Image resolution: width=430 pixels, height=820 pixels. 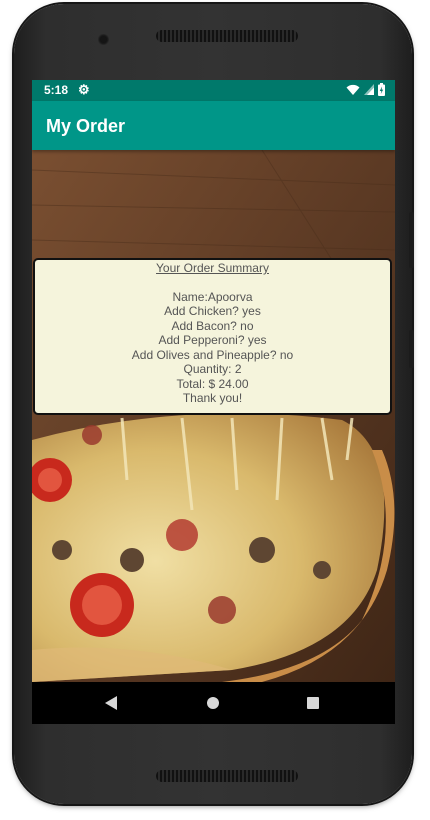 I want to click on summary-bacon: Add Bacon? no, so click(x=212, y=325).